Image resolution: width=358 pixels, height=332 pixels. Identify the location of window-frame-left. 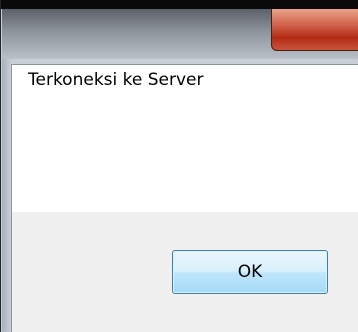
(6, 195).